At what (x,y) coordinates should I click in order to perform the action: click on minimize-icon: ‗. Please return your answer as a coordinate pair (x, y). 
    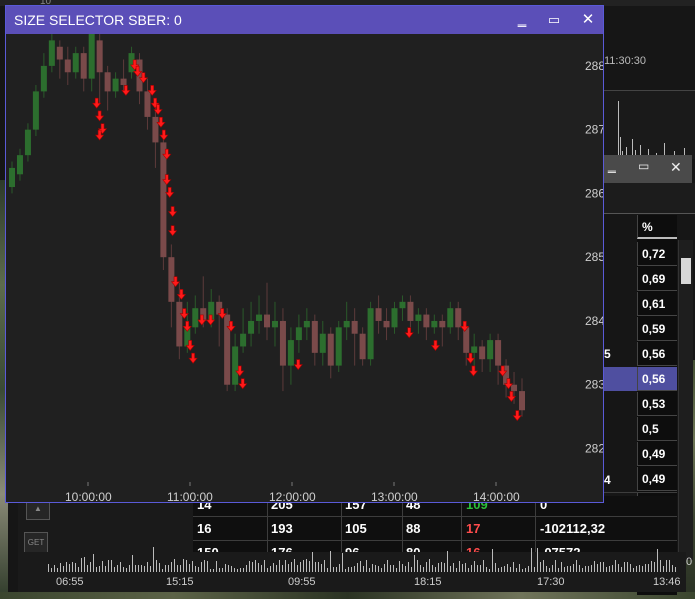
    Looking at the image, I should click on (522, 20).